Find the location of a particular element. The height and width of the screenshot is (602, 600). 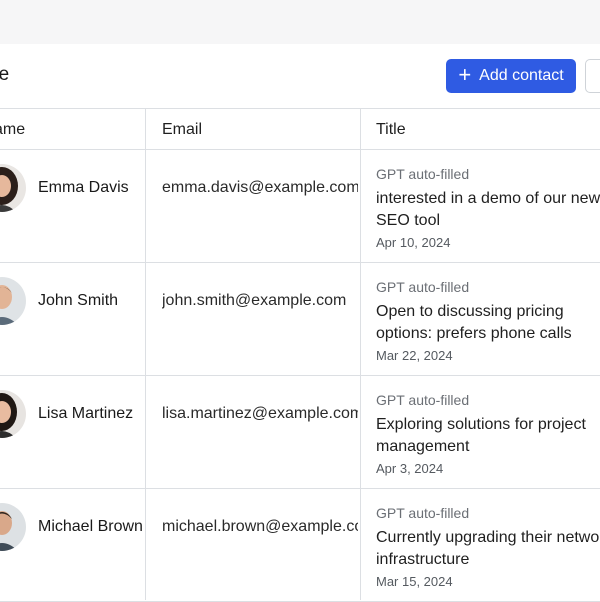

contact-title: interested in a demo of our new SEO tool is located at coordinates (488, 209).